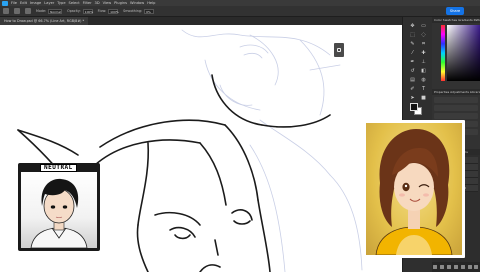 This screenshot has width=480, height=272. Describe the element at coordinates (5, 3) in the screenshot. I see `photoshop-logo-icon` at that location.